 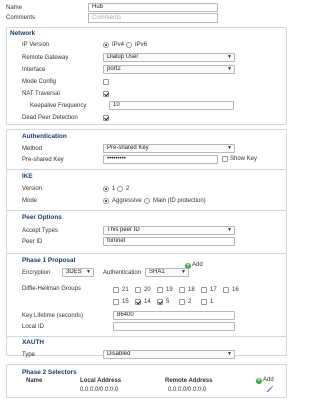 I want to click on phase1-add-label: Add, so click(x=197, y=265).